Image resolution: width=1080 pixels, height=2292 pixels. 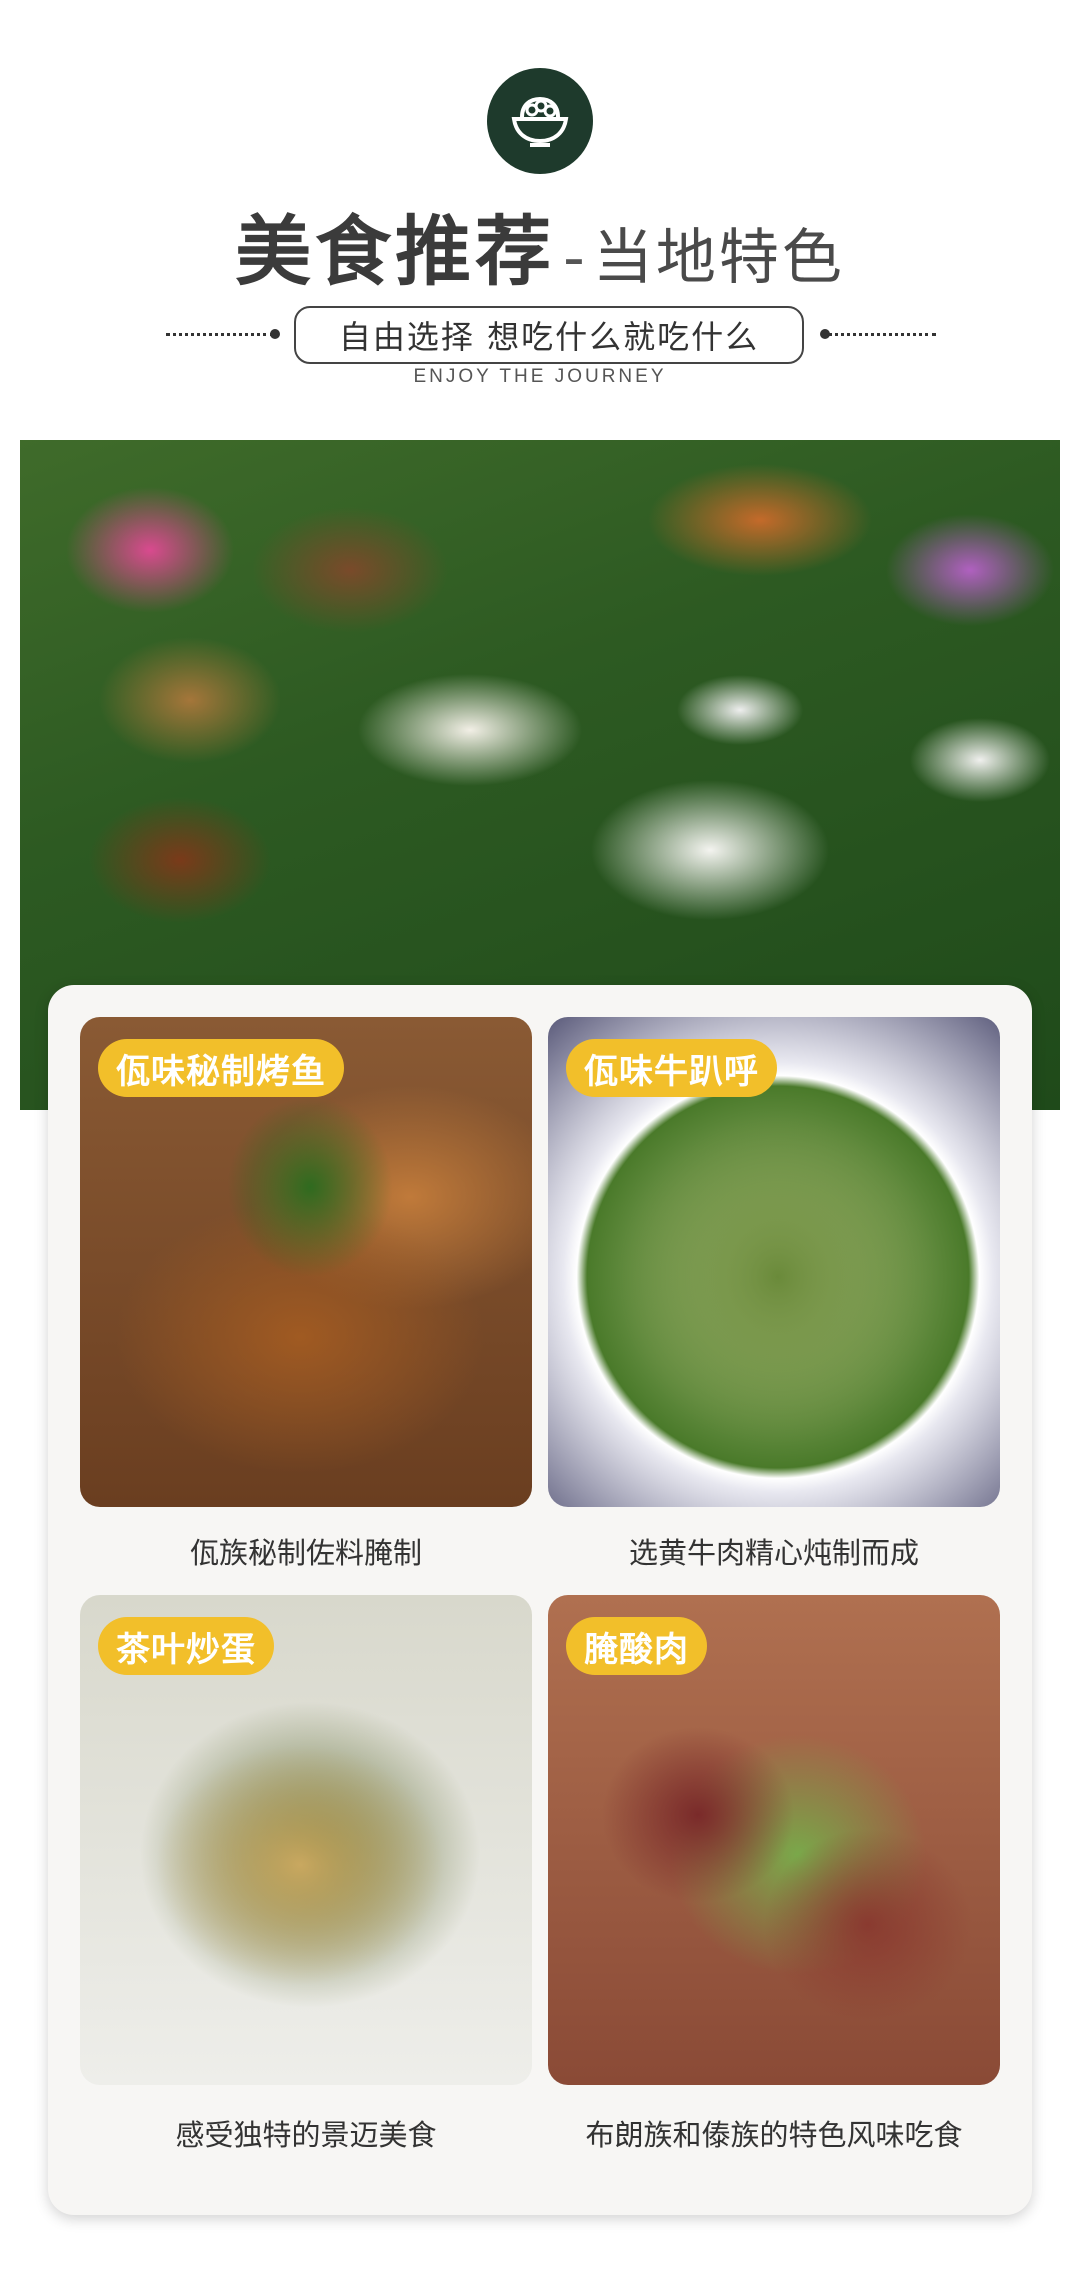 What do you see at coordinates (275, 334) in the screenshot?
I see `divider-dot-left` at bounding box center [275, 334].